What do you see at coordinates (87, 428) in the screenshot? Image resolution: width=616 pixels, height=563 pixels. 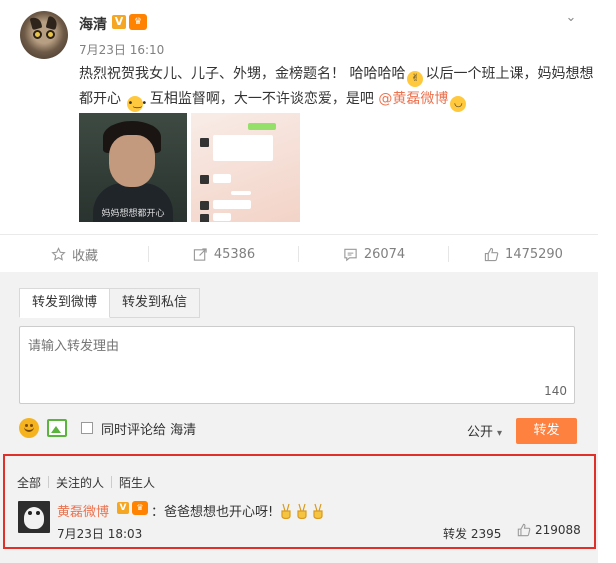 I see `also-comment-checkbox` at bounding box center [87, 428].